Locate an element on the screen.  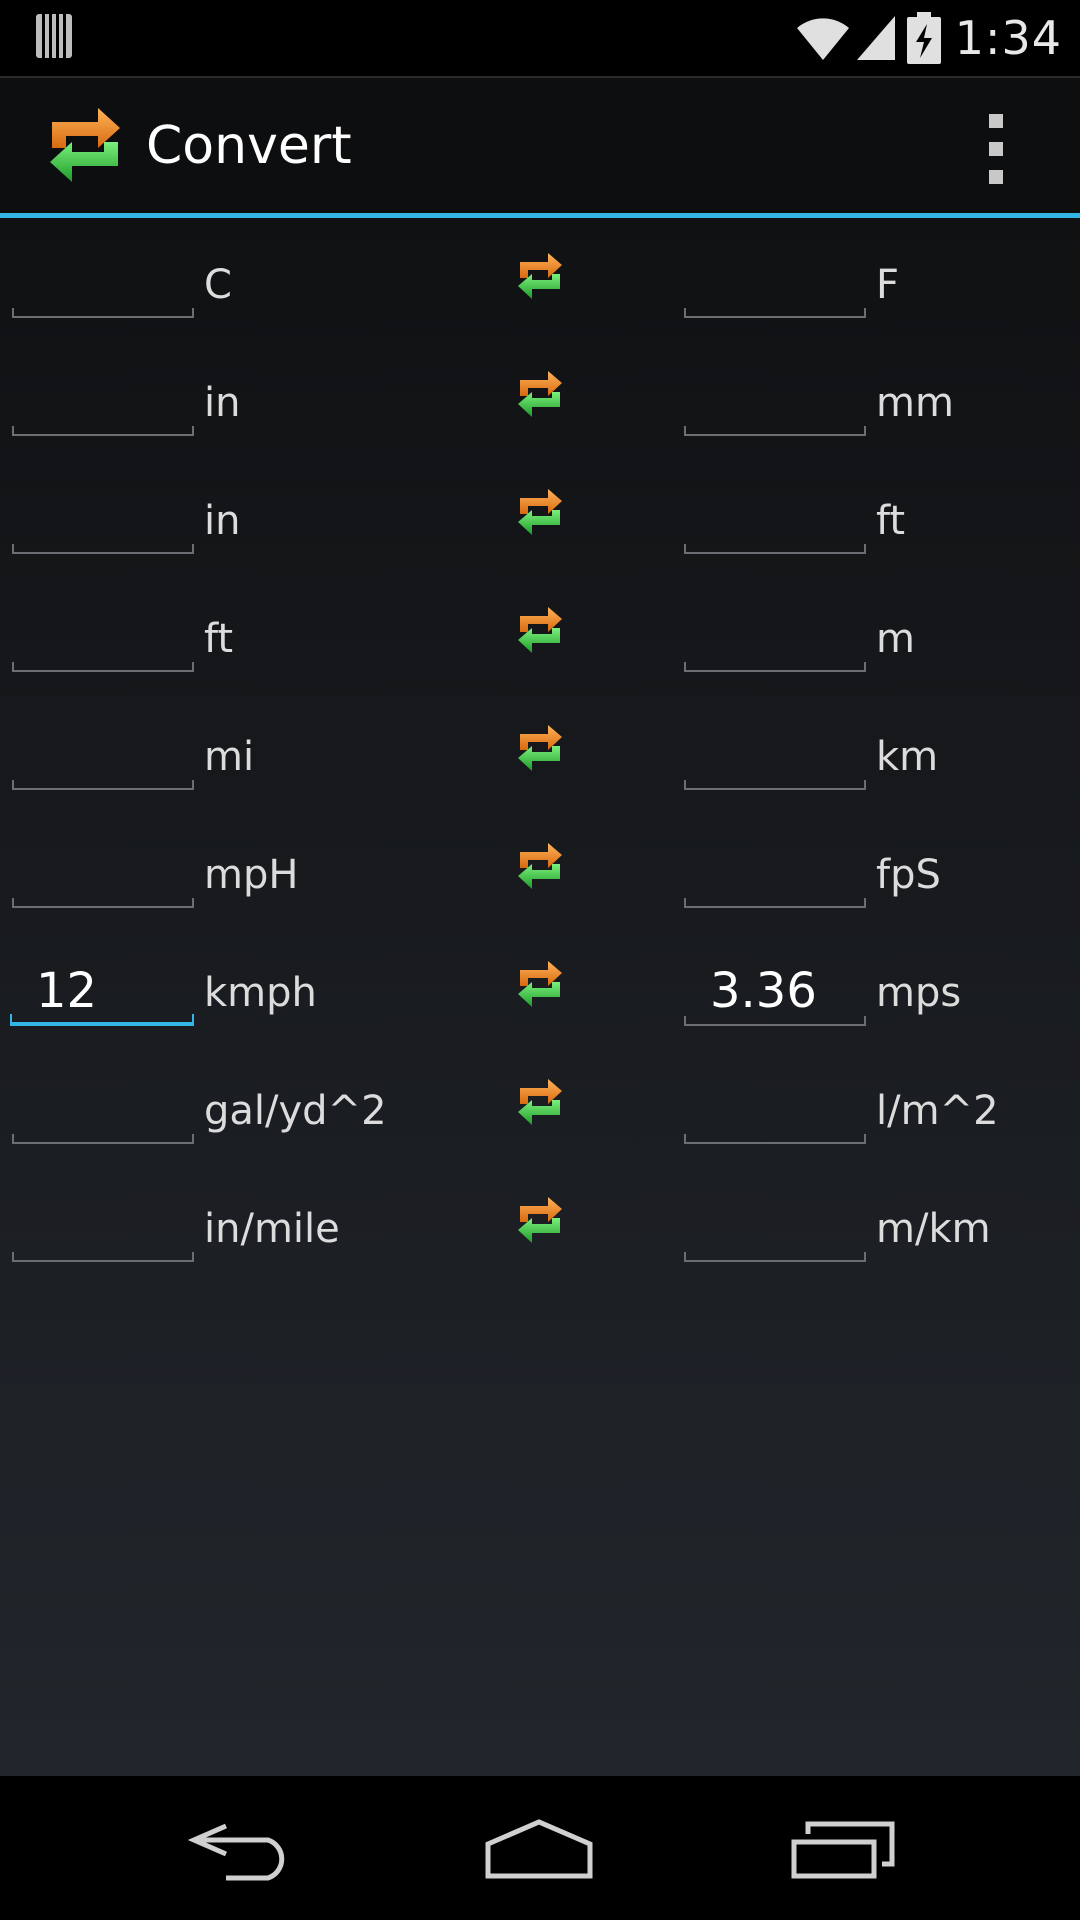
left-unit-label: gal/yd^2 is located at coordinates (295, 1111).